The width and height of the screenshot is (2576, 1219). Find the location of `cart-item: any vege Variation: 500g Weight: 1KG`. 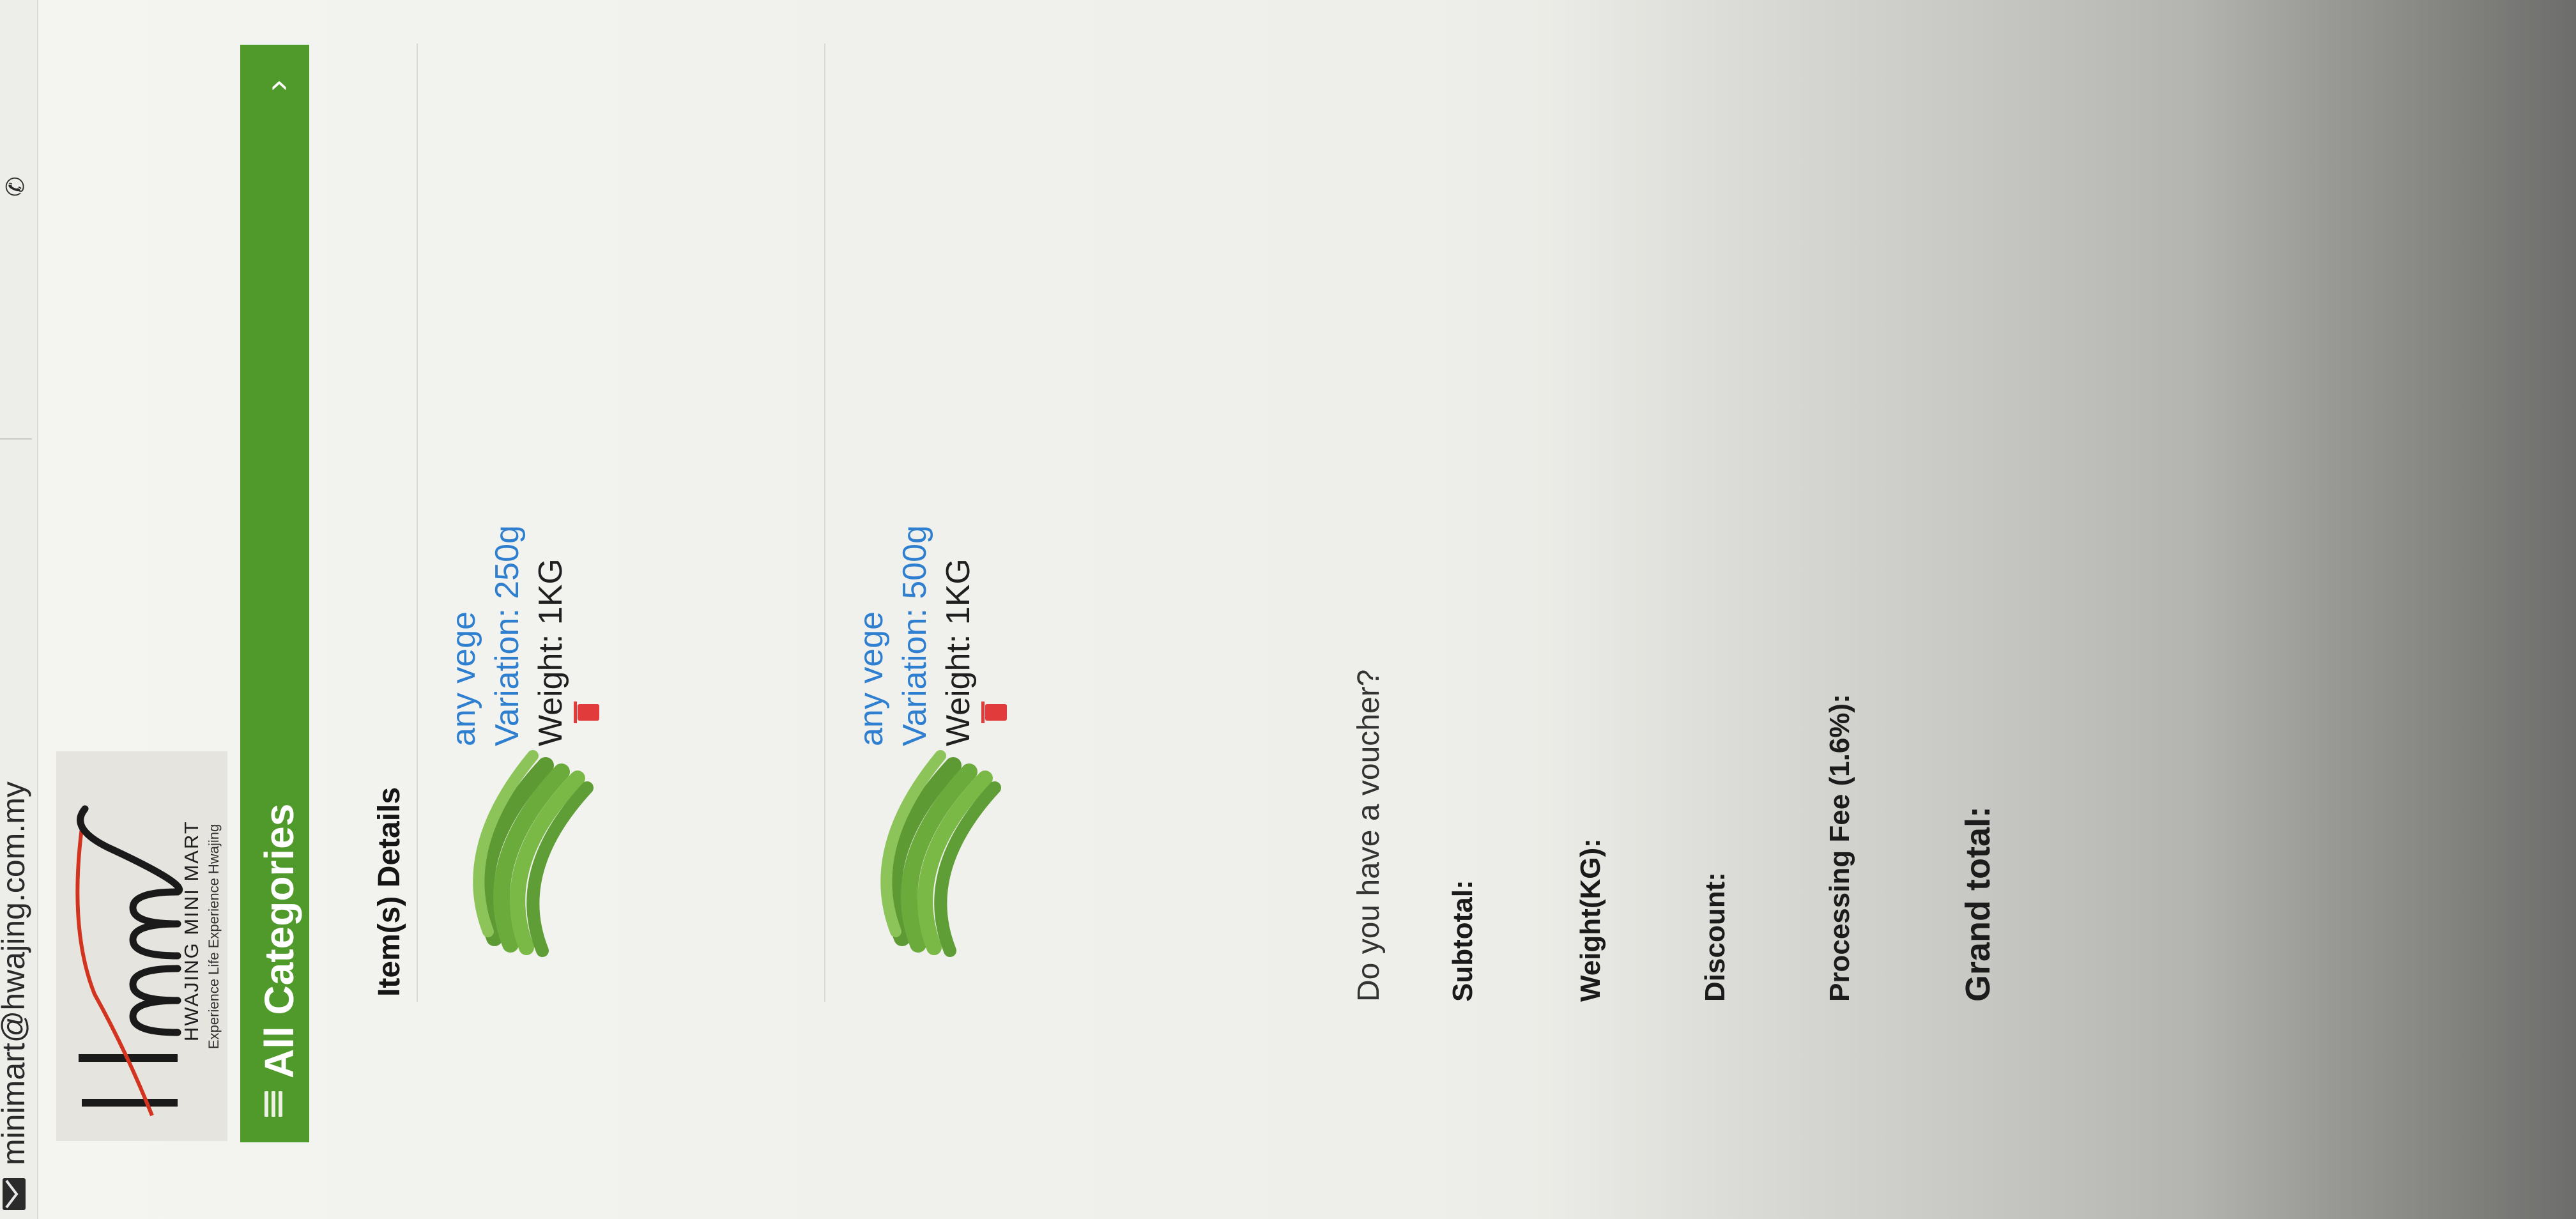

cart-item: any vege Variation: 500g Weight: 1KG is located at coordinates (1016, 522).